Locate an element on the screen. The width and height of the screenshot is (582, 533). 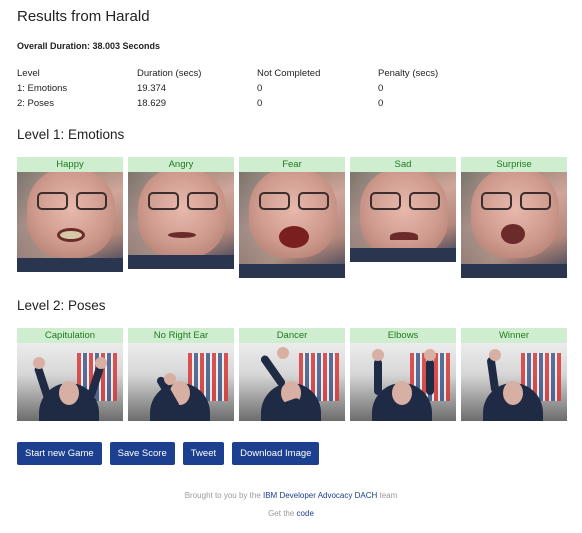
pose-card: Winner is located at coordinates (514, 374).